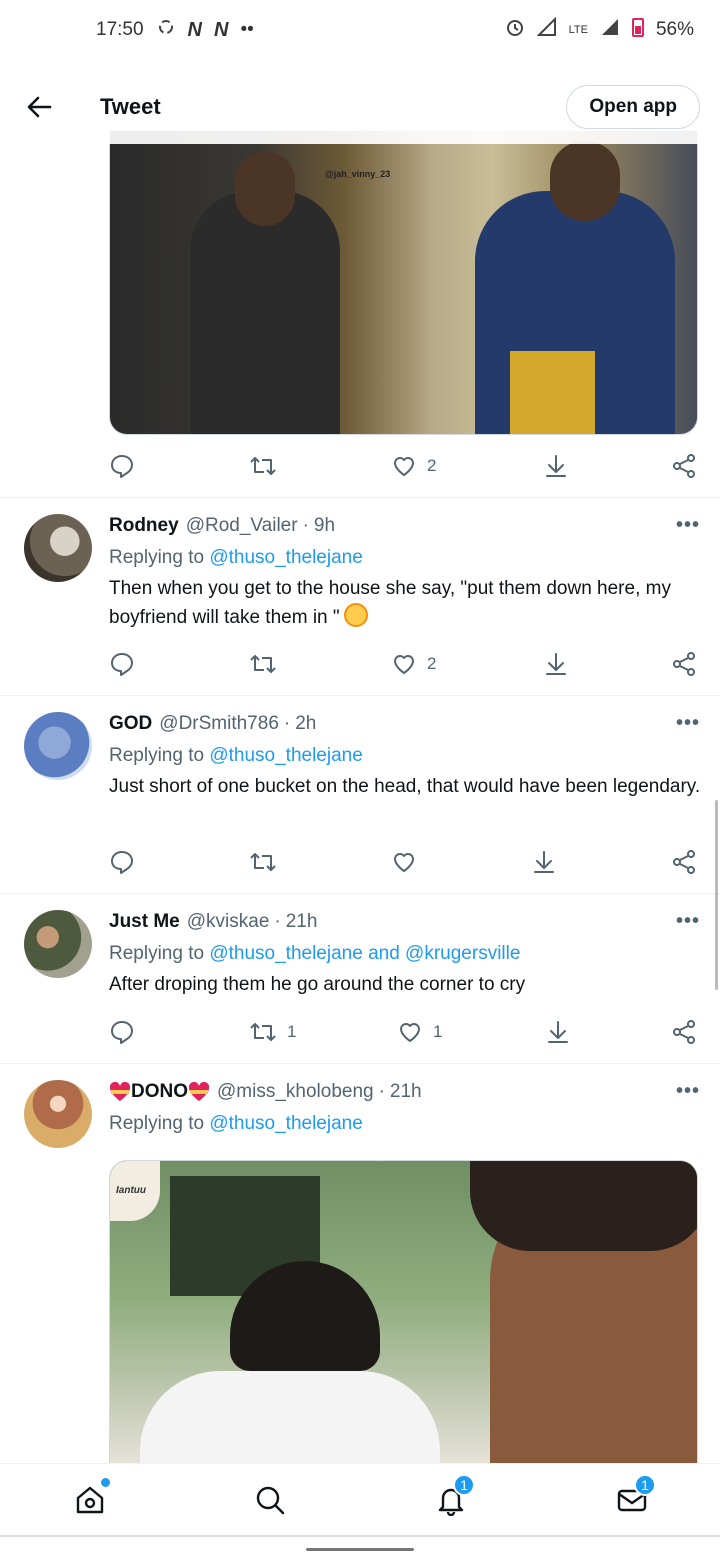  I want to click on photo-podium-crest, so click(552, 392).